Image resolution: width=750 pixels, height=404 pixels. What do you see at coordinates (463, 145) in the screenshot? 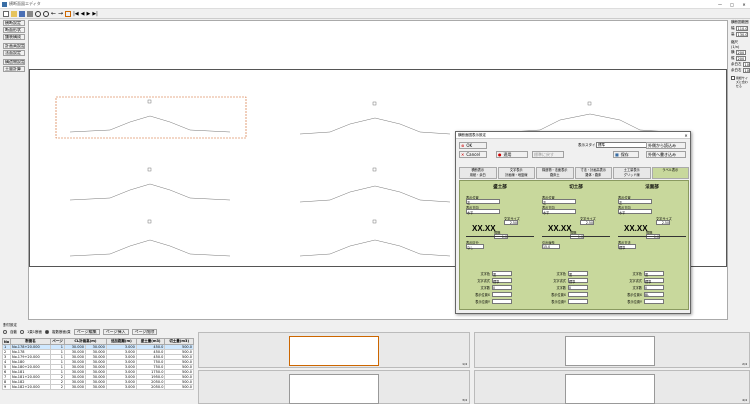
I see `ok-icon: ⊗` at bounding box center [463, 145].